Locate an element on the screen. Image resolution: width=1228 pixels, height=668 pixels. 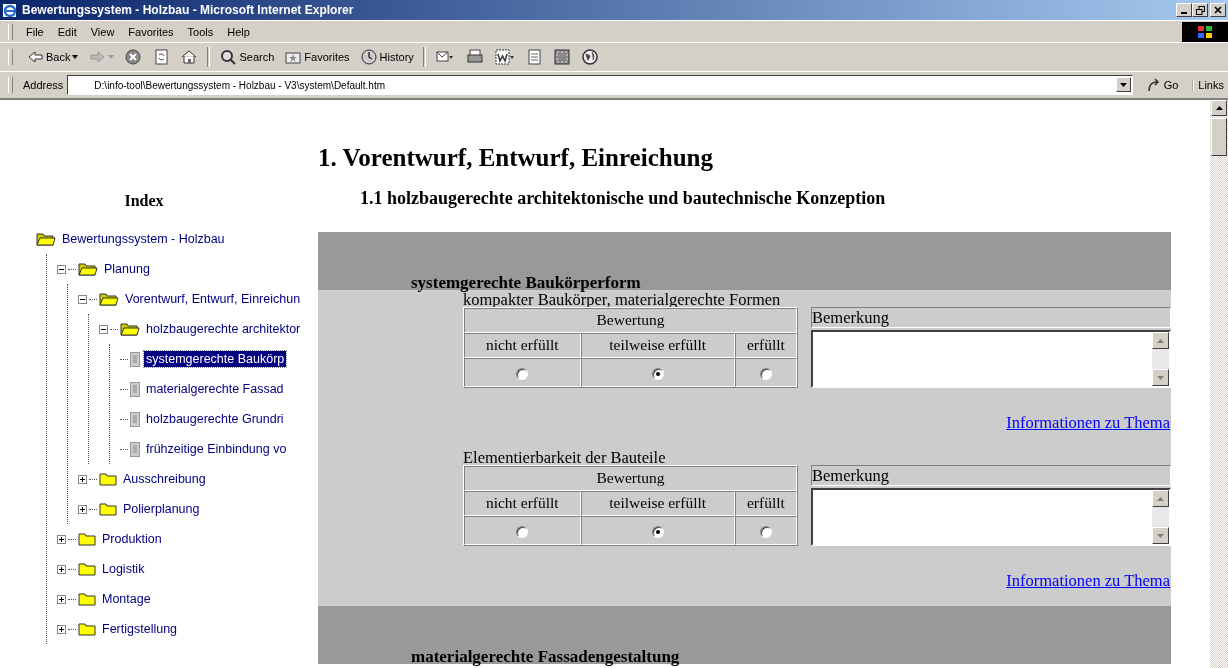
close-icon is located at coordinates (1218, 10).